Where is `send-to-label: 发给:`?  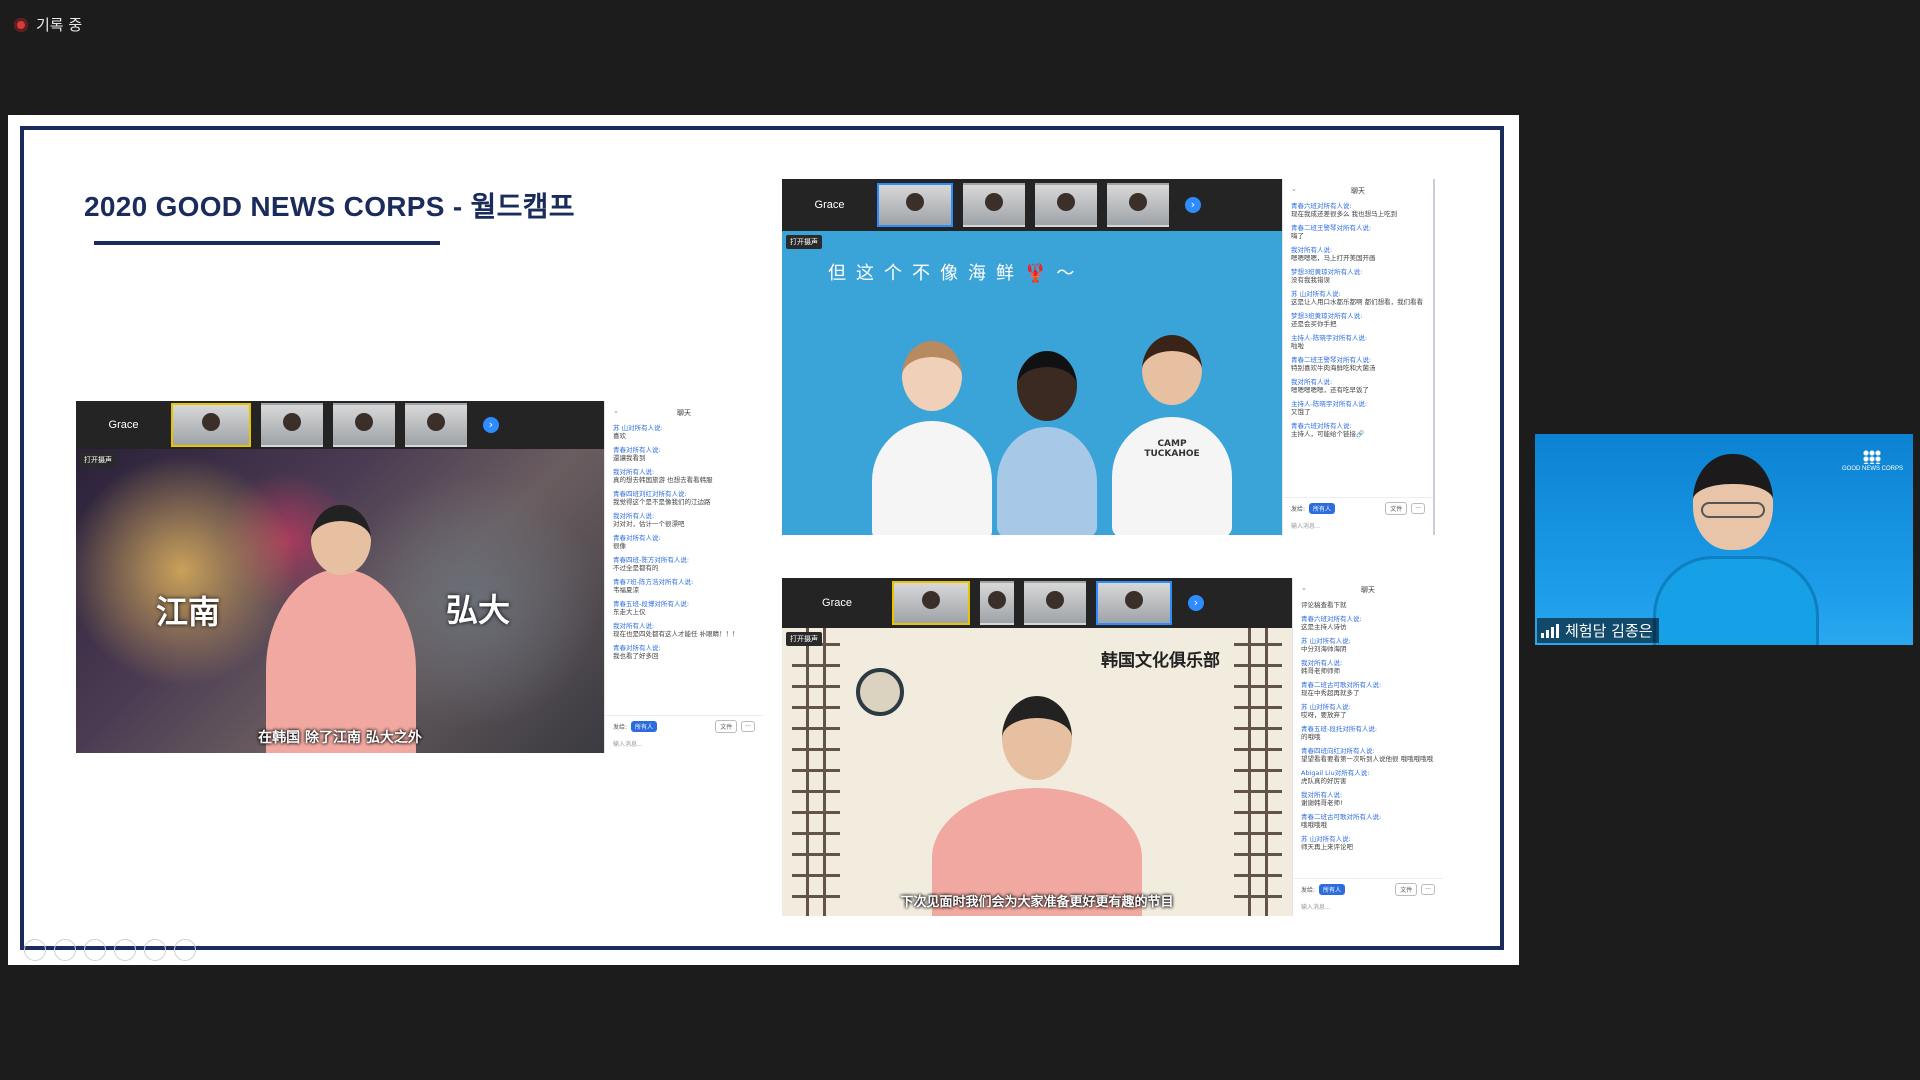 send-to-label: 发给: is located at coordinates (620, 727).